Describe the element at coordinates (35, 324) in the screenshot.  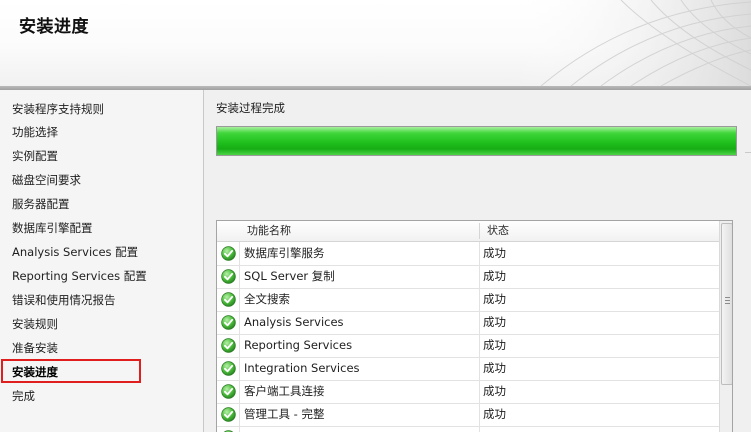
I see `sidebar-item-install-rules: 安装规则` at that location.